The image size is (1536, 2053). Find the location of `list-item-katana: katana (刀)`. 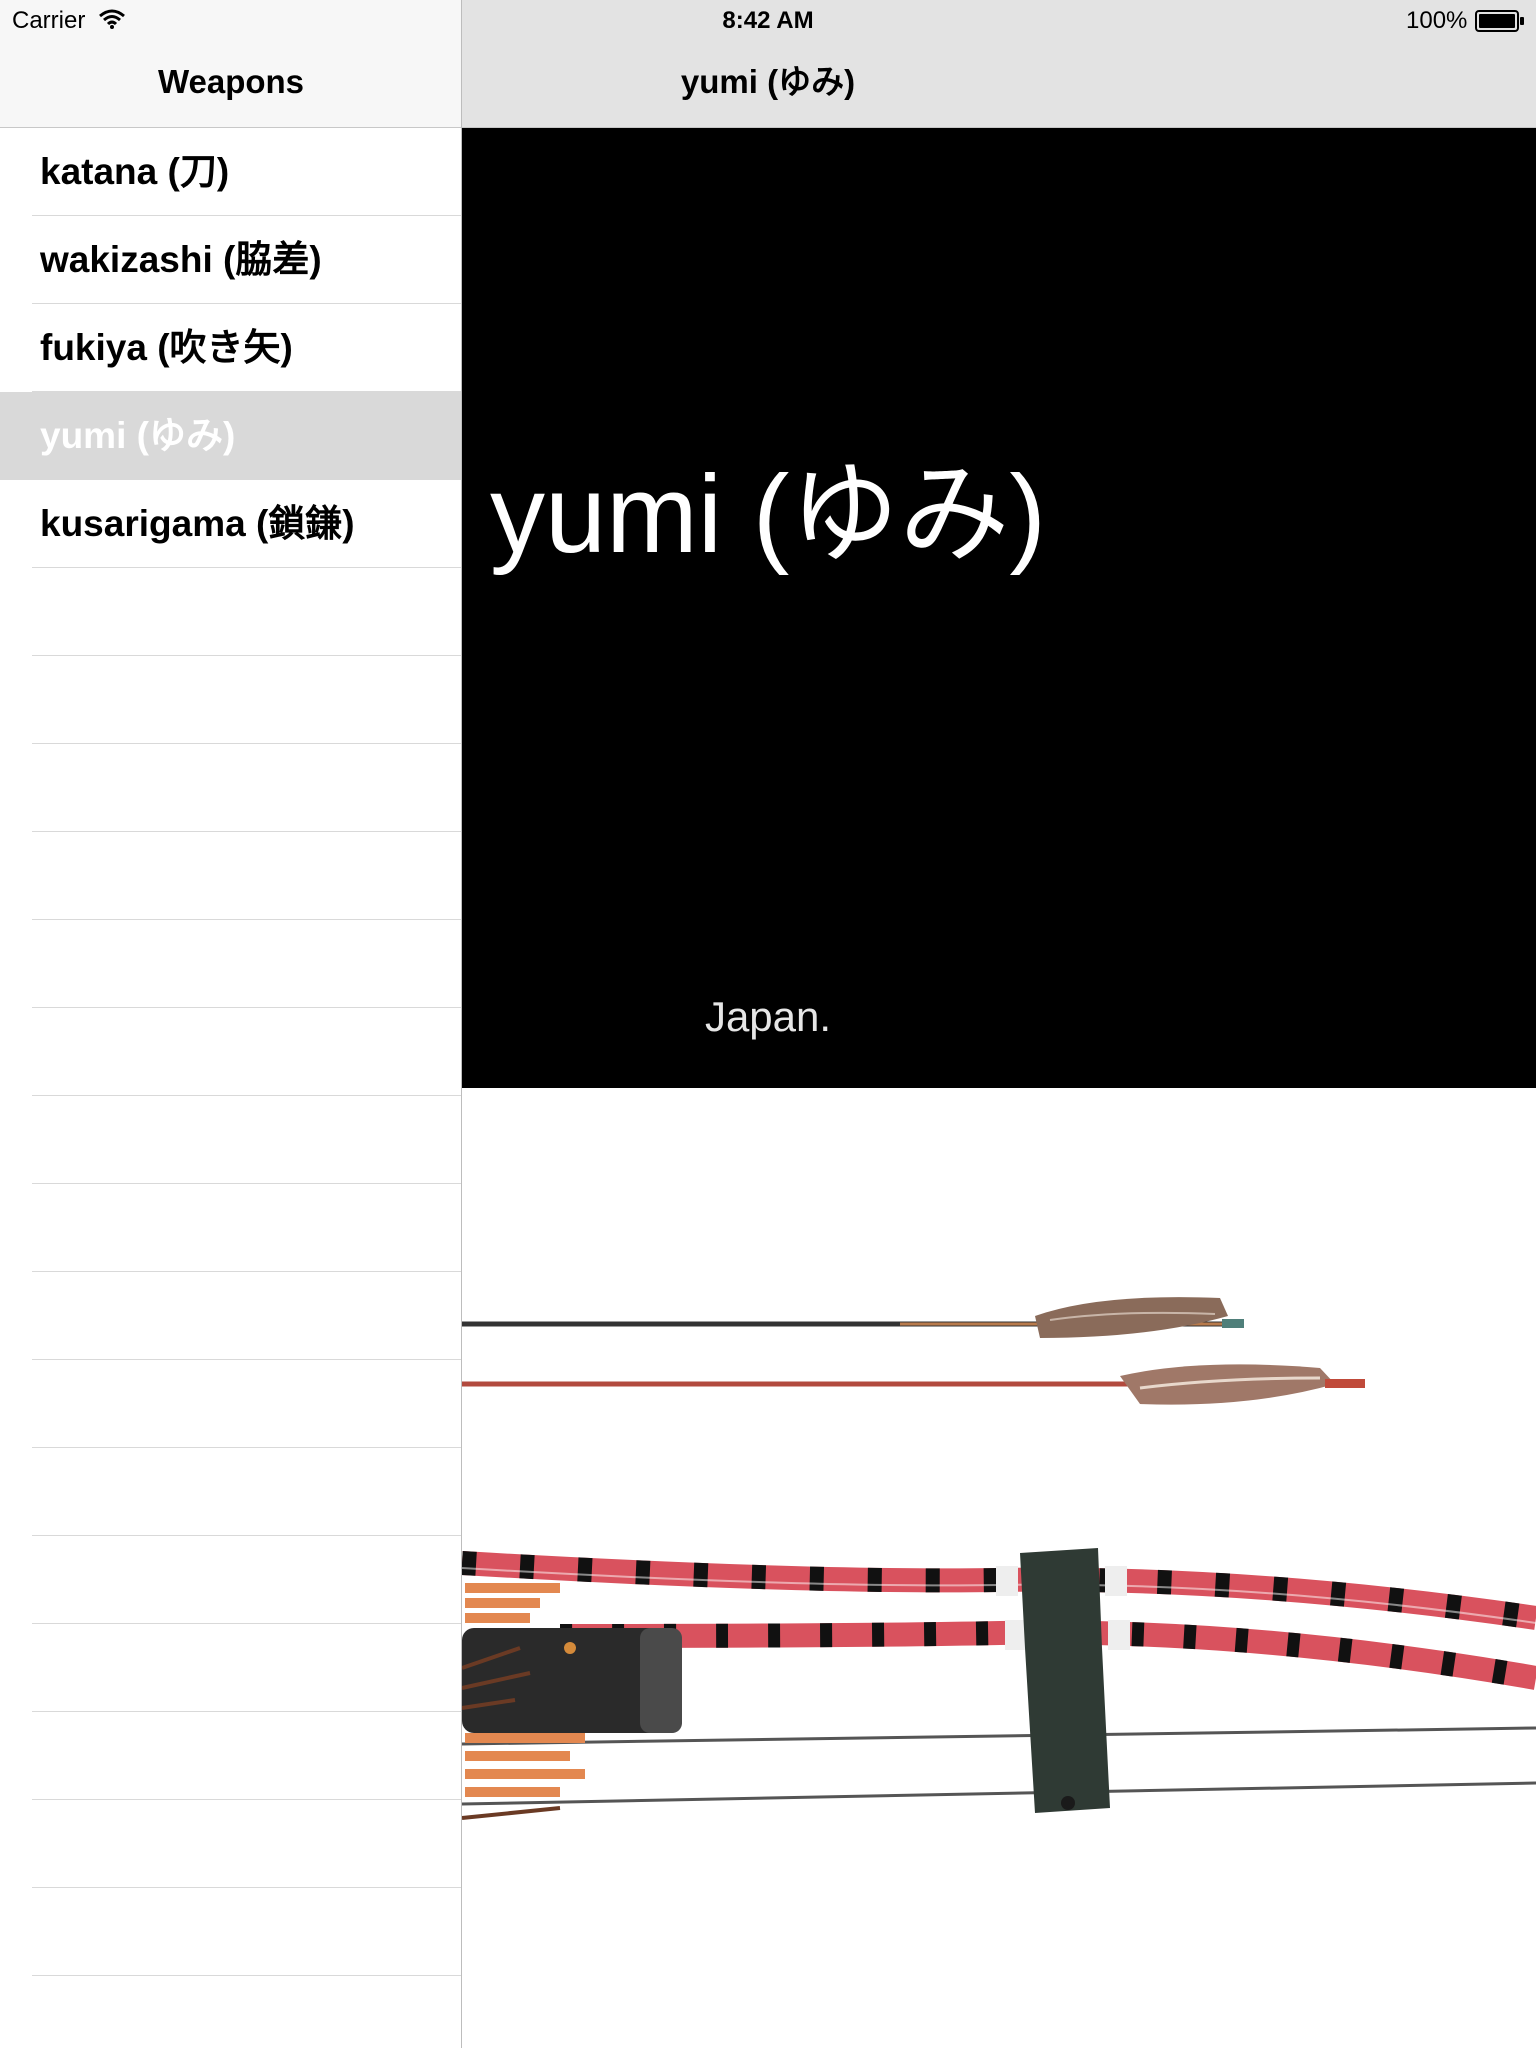

list-item-katana: katana (刀) is located at coordinates (230, 172).